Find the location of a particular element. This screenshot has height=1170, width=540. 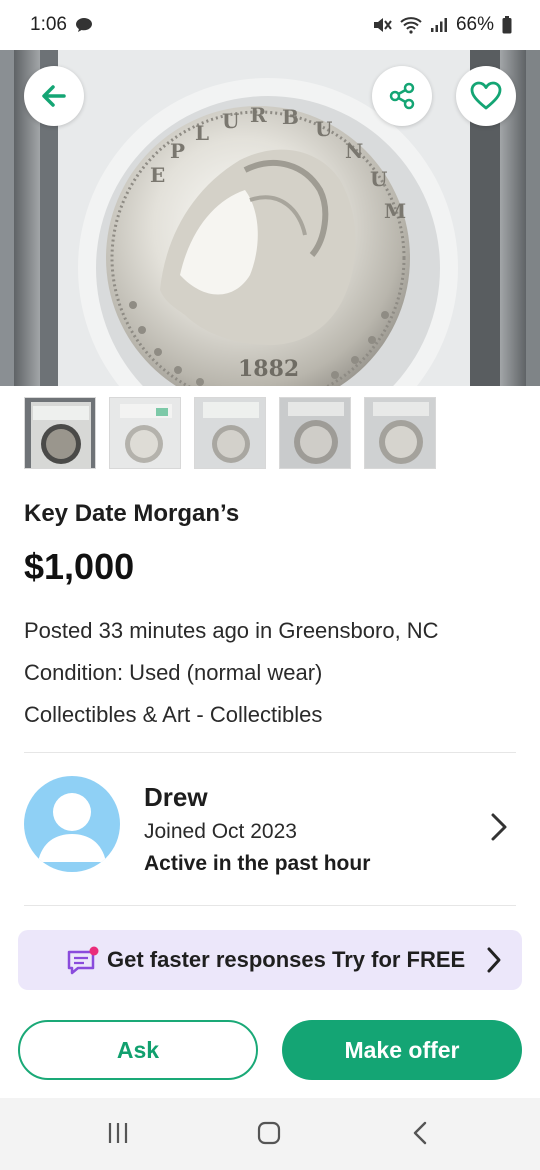

message-notification-icon is located at coordinates (84, 25).